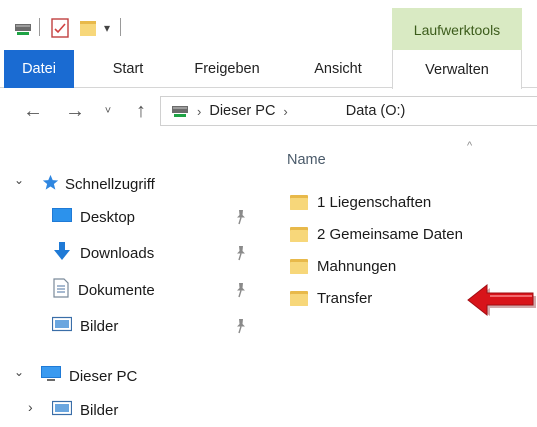  I want to click on list-item-folder: 1 Liegenschaften, so click(360, 202).